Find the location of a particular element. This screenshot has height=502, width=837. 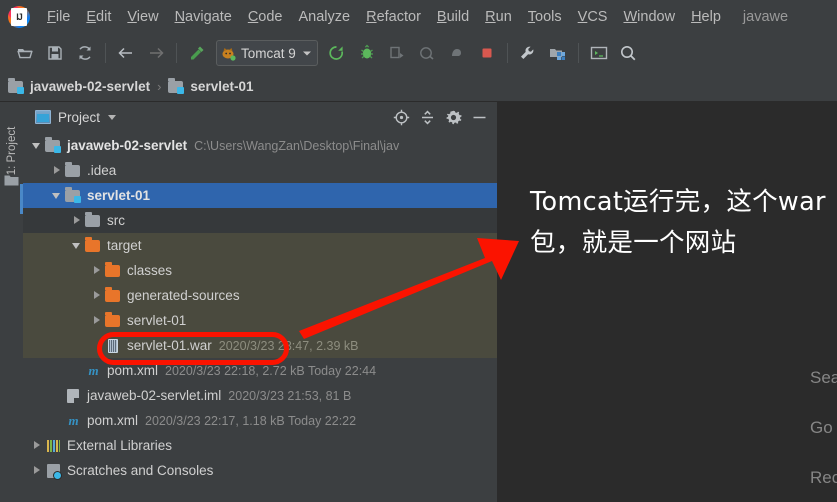

menu-item-help: Help is located at coordinates (706, 17).